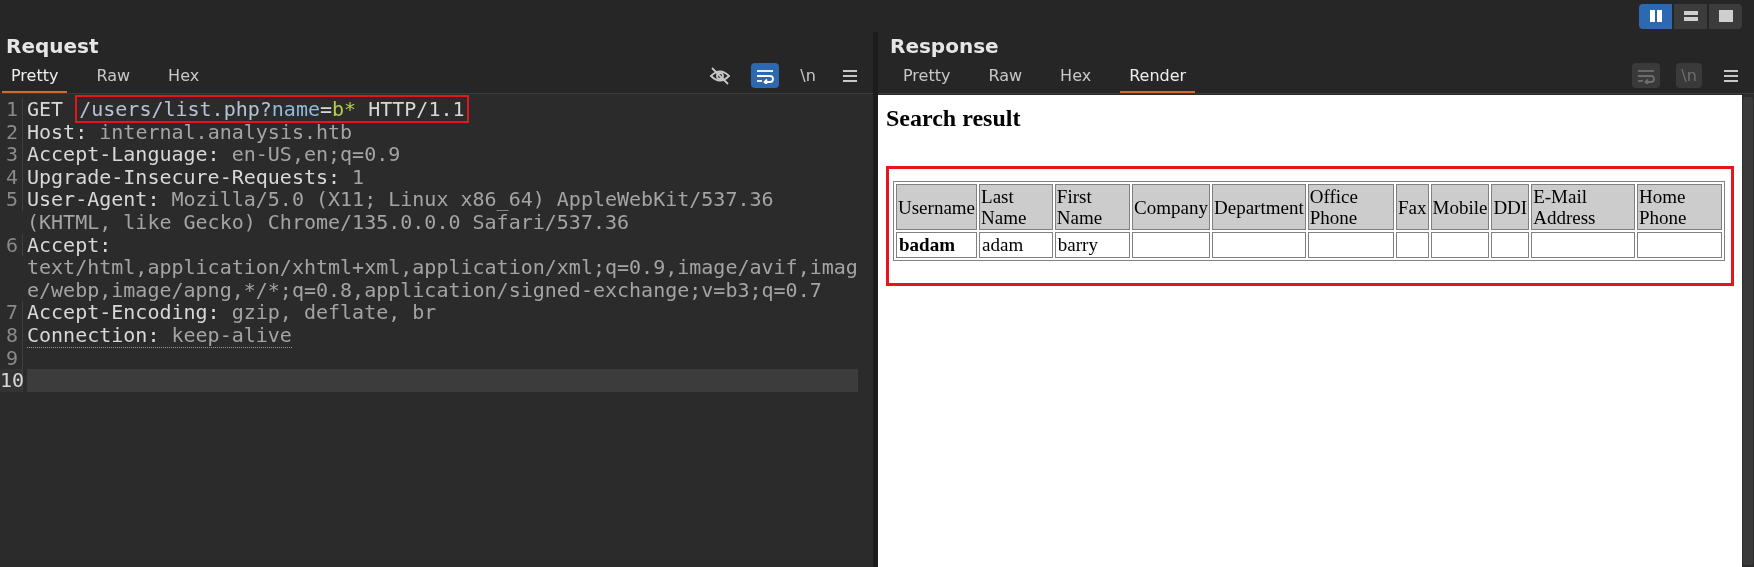 The height and width of the screenshot is (567, 1754). I want to click on column-header: E-Mail Address, so click(1583, 207).